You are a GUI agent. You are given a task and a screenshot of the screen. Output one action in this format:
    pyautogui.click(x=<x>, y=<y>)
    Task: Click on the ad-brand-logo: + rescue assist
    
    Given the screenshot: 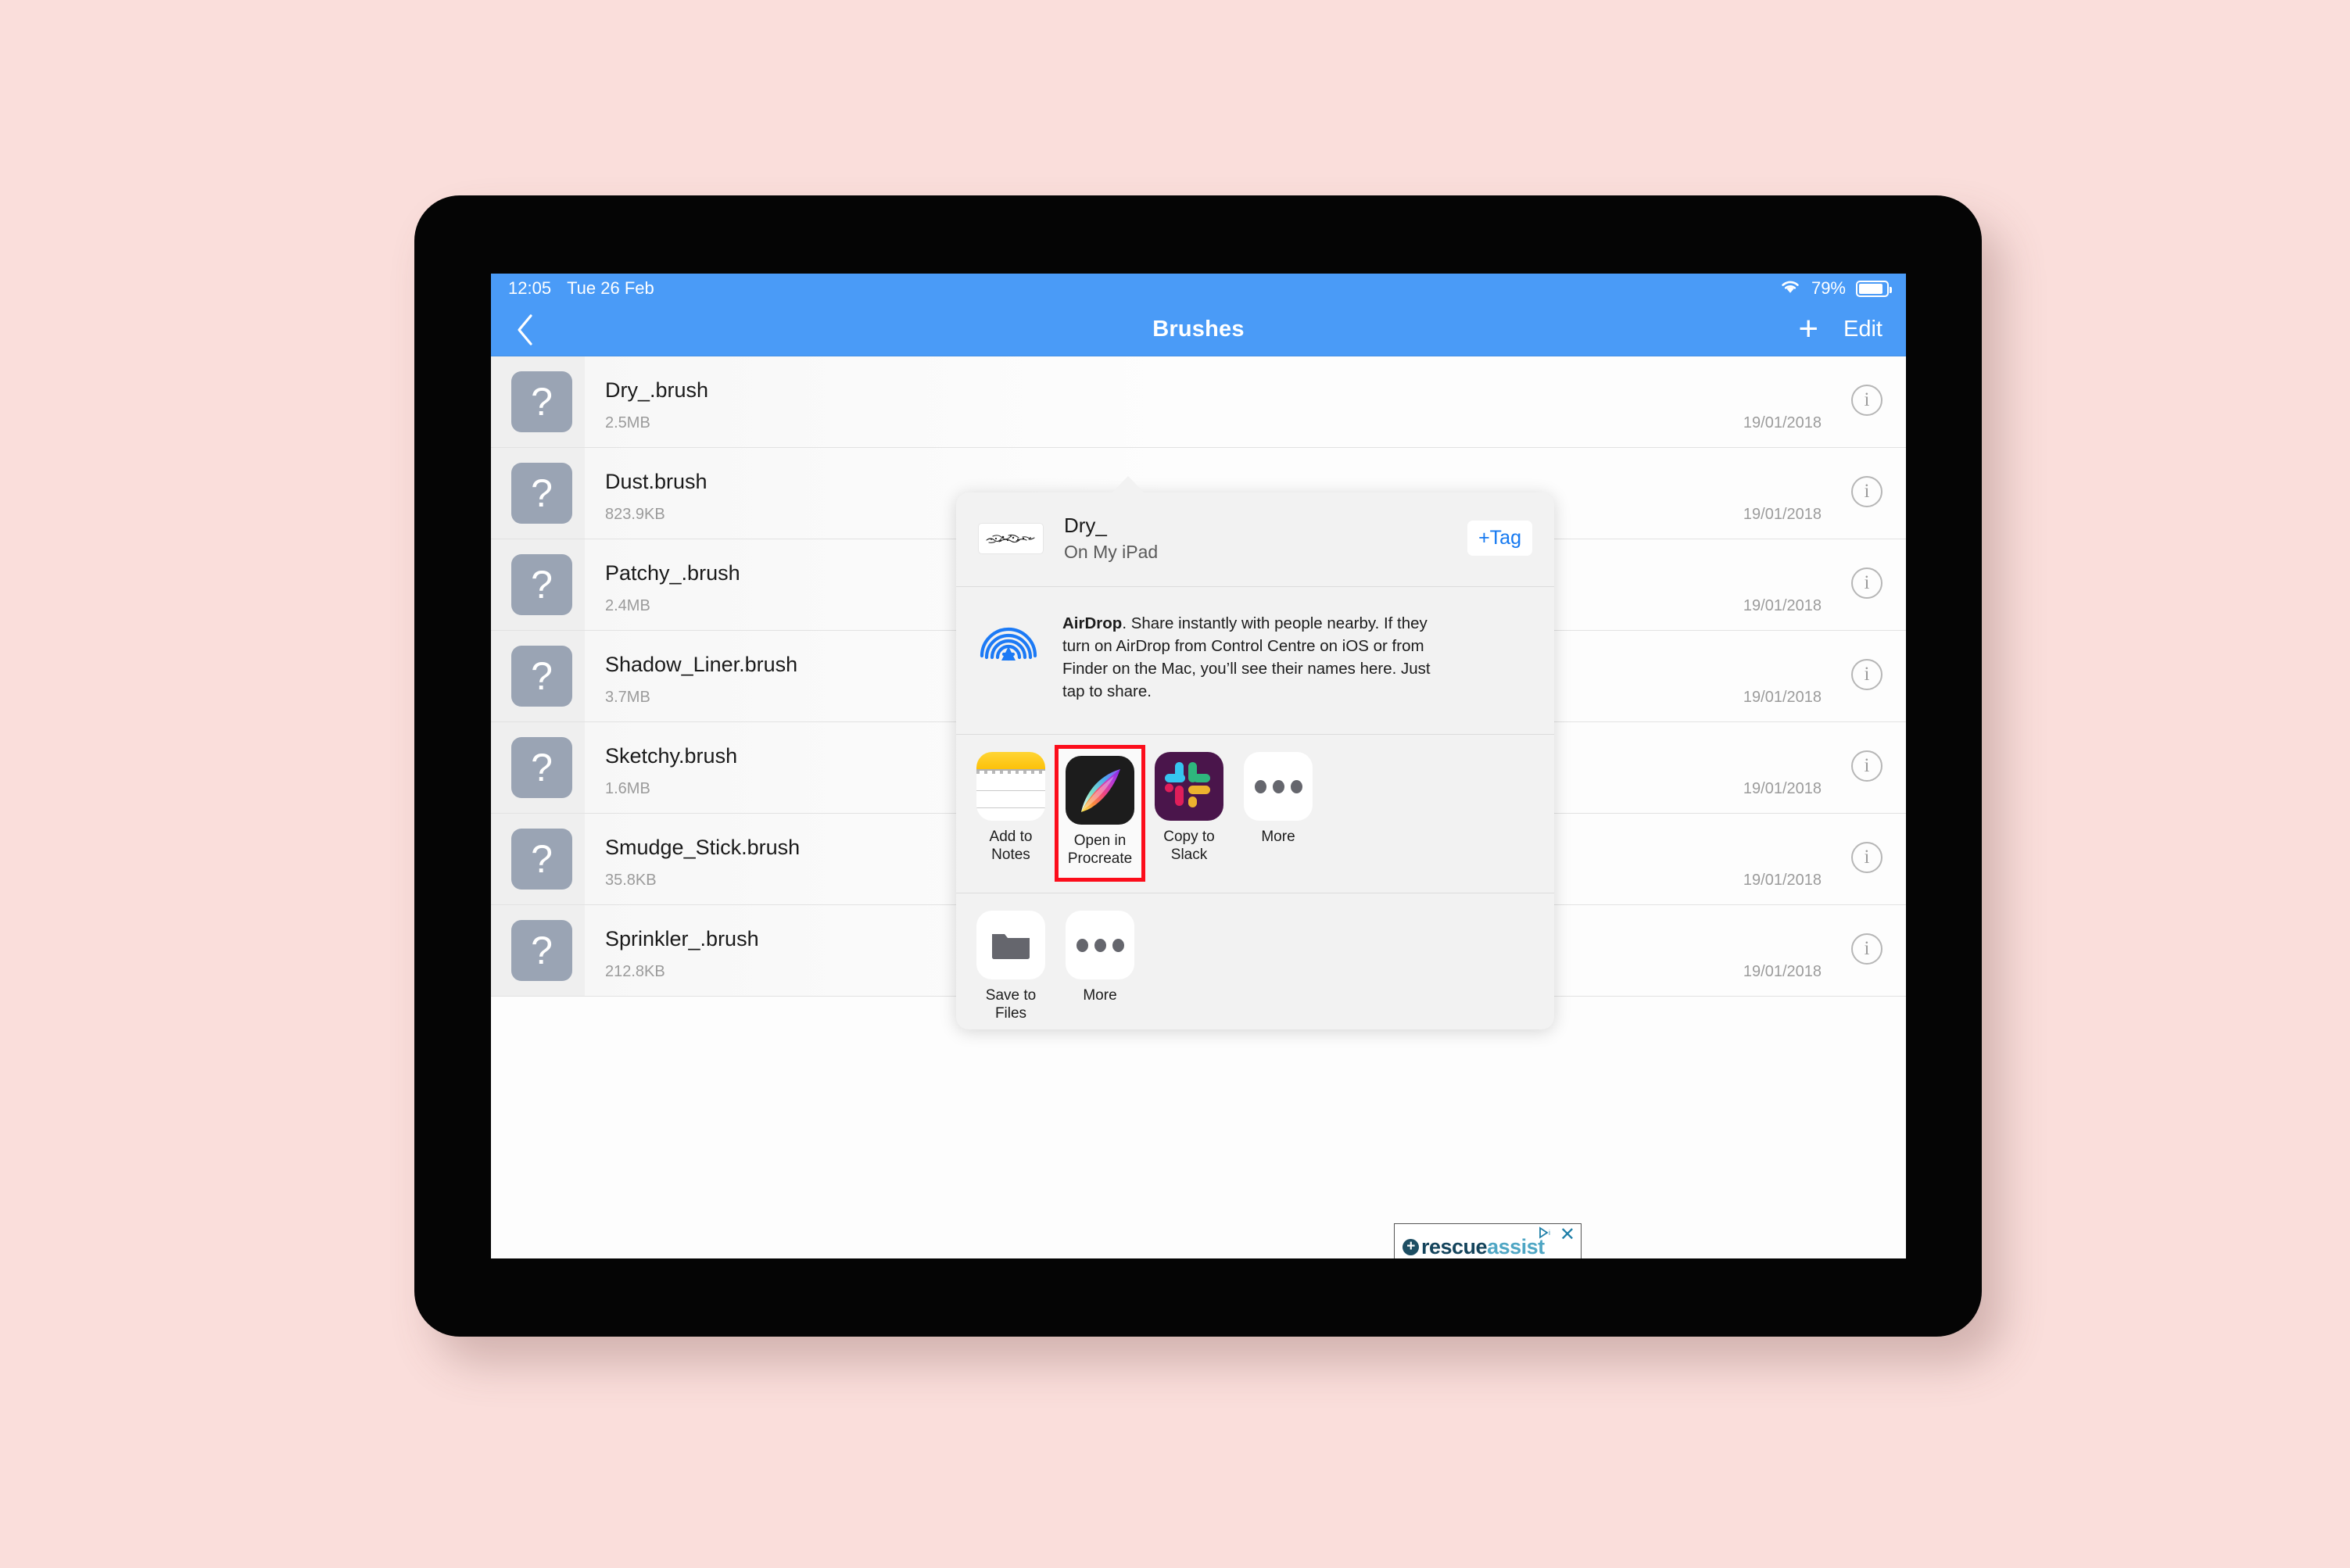 What is the action you would take?
    pyautogui.click(x=1470, y=1246)
    